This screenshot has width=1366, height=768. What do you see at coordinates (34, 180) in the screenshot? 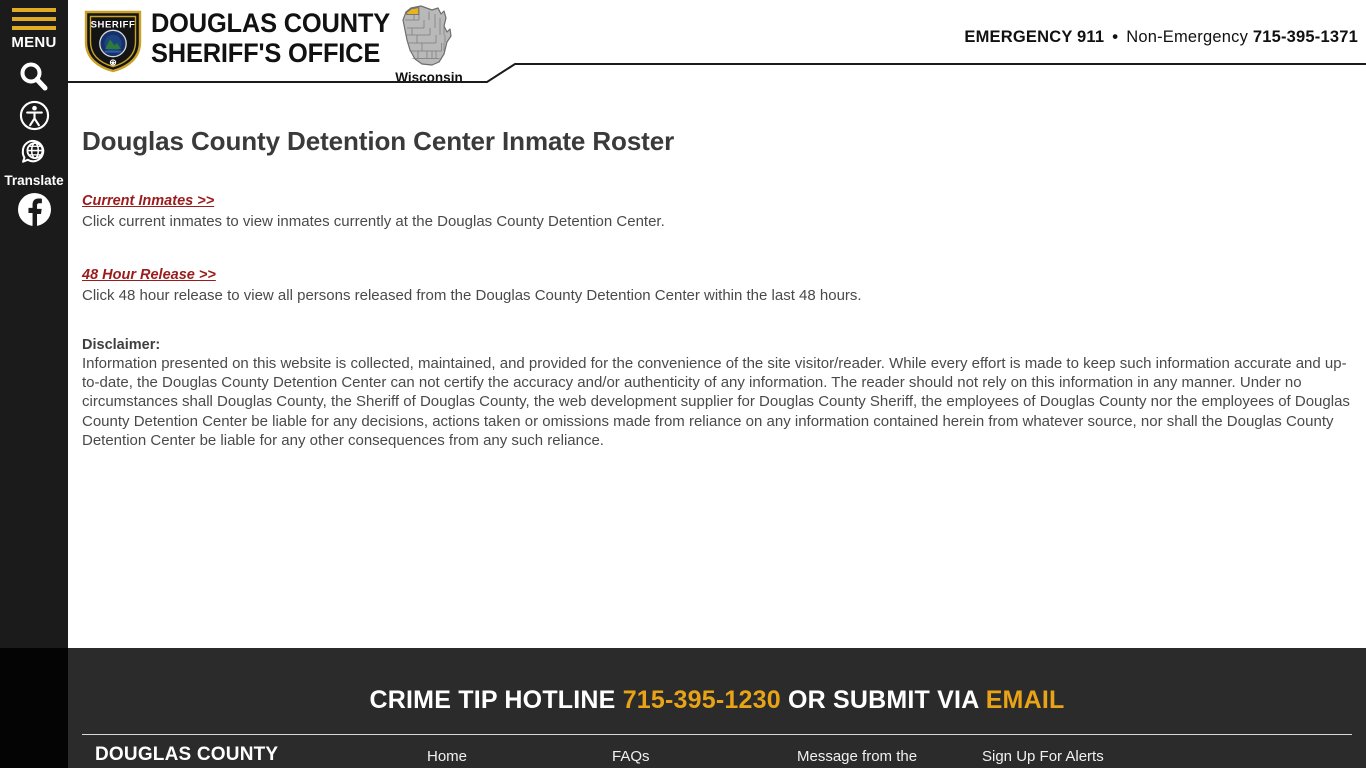
I see `translate-label: Translate` at bounding box center [34, 180].